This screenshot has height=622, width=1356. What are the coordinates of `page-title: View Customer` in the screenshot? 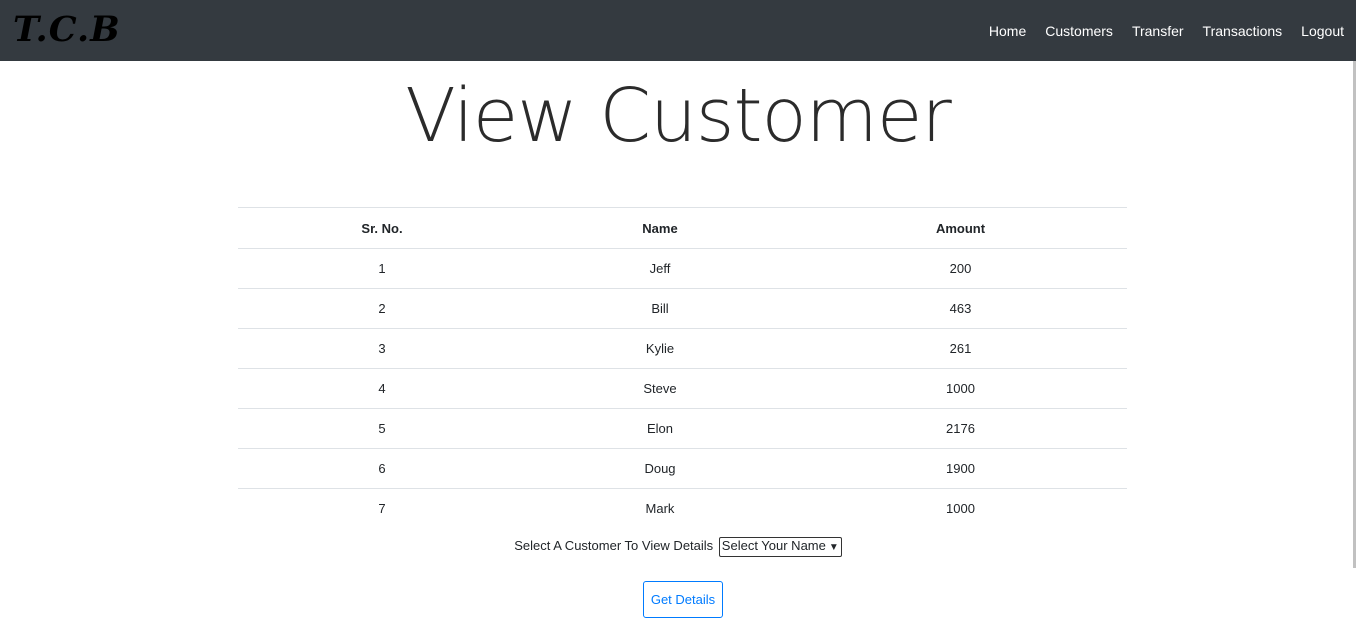 It's located at (678, 116).